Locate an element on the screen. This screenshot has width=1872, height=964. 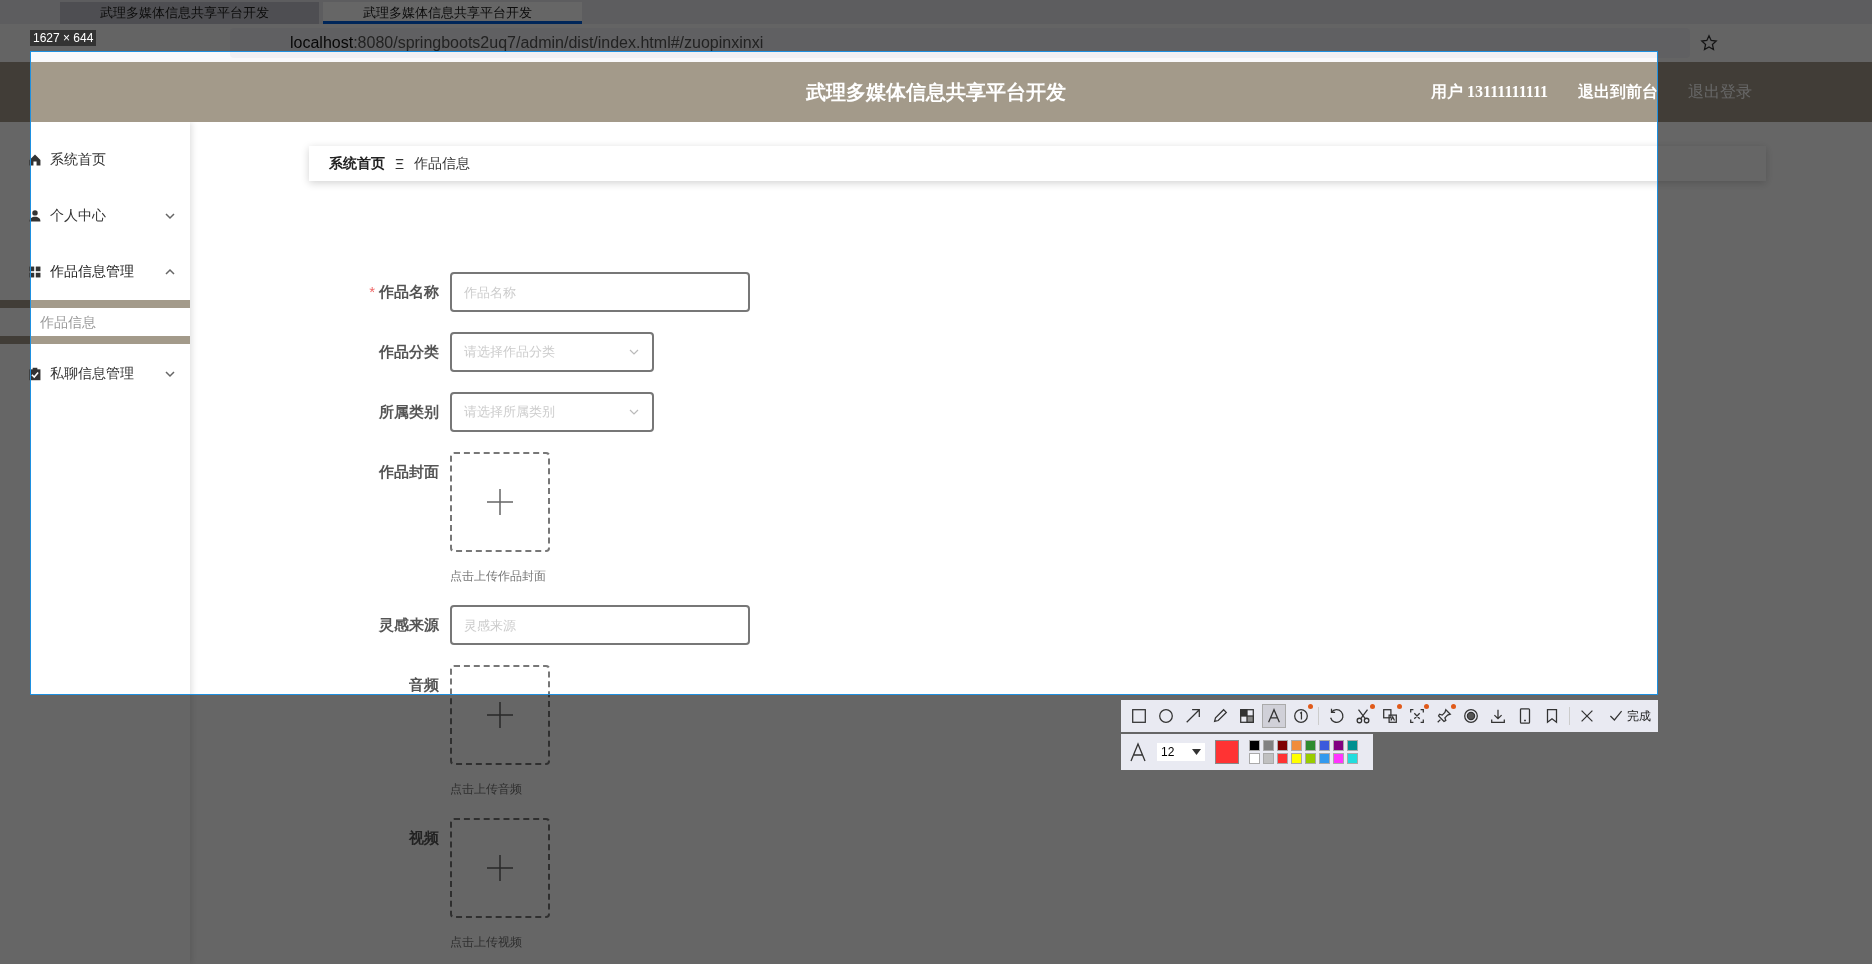
grid-icon is located at coordinates (35, 272).